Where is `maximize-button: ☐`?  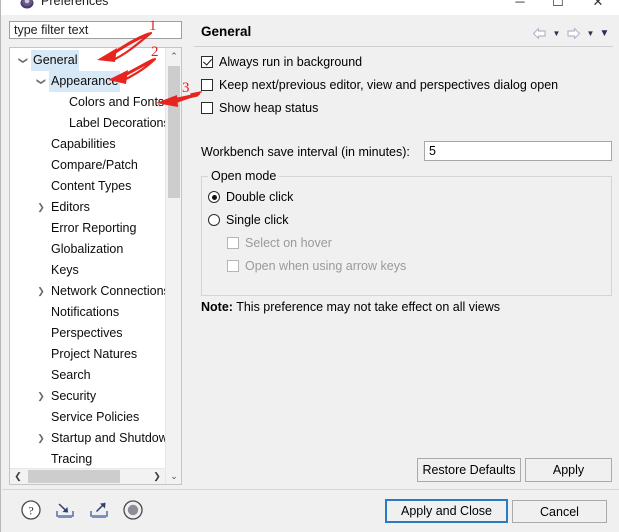
maximize-button: ☐ is located at coordinates (558, 6).